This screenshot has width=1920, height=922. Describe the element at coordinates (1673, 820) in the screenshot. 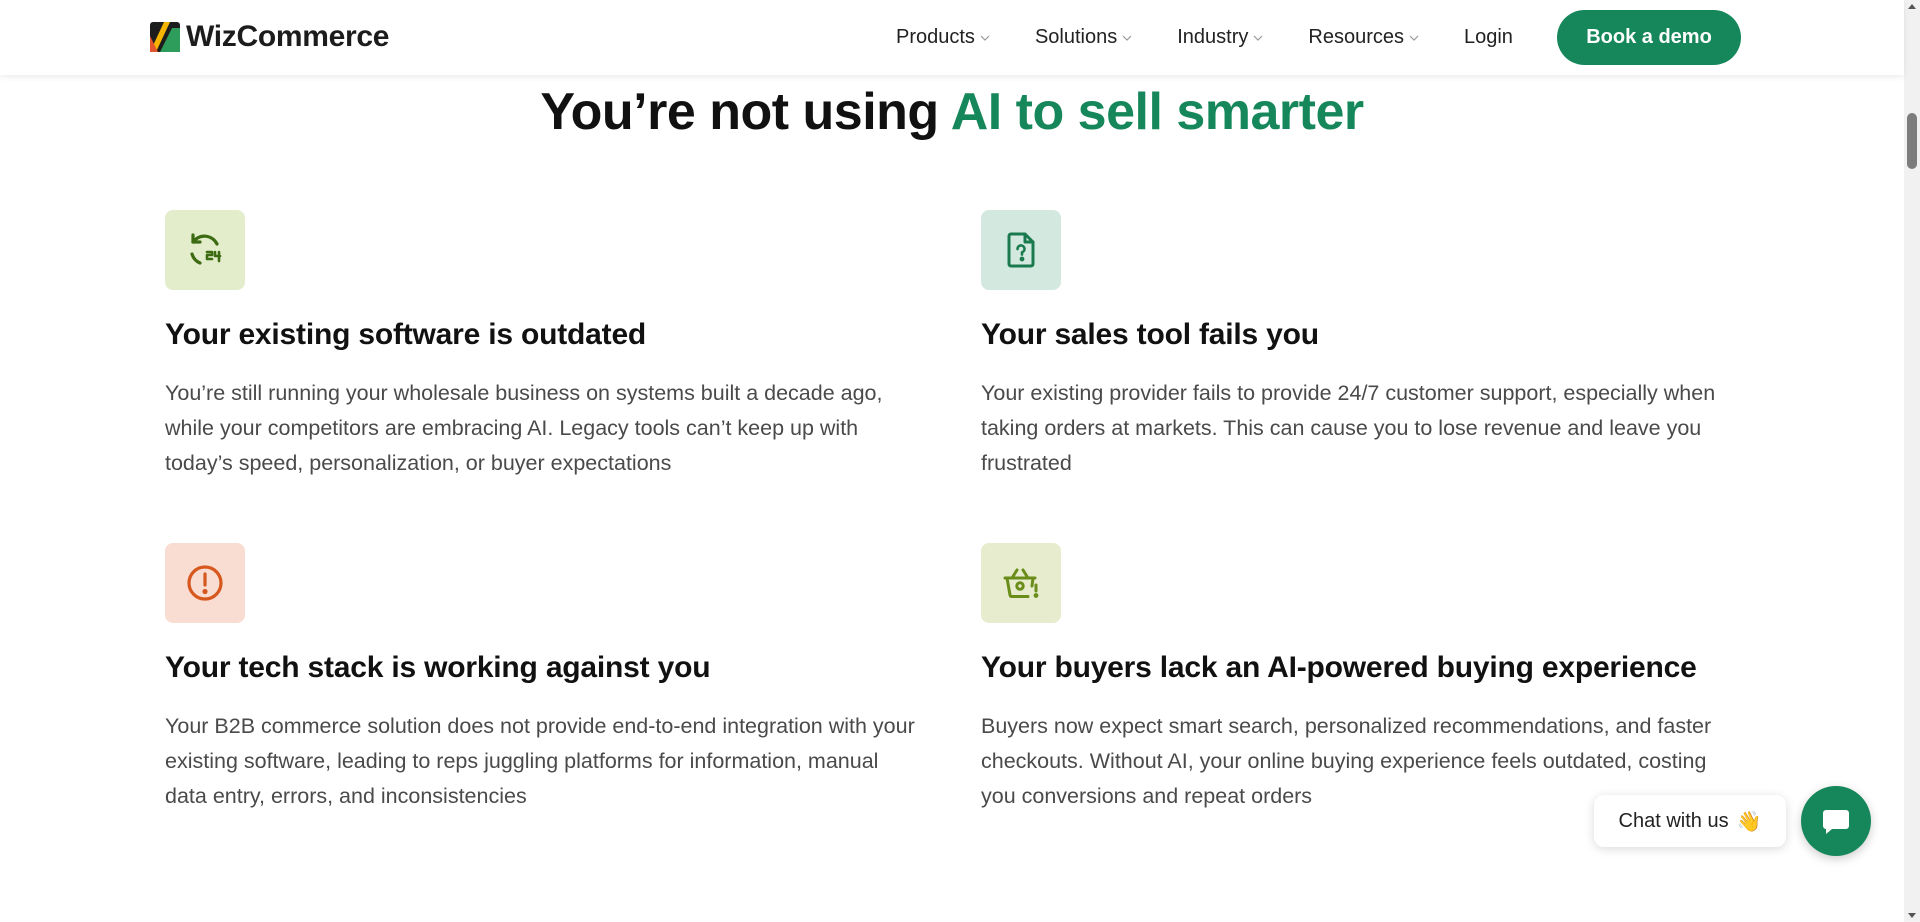

I see `chat-label: Chat with us` at that location.